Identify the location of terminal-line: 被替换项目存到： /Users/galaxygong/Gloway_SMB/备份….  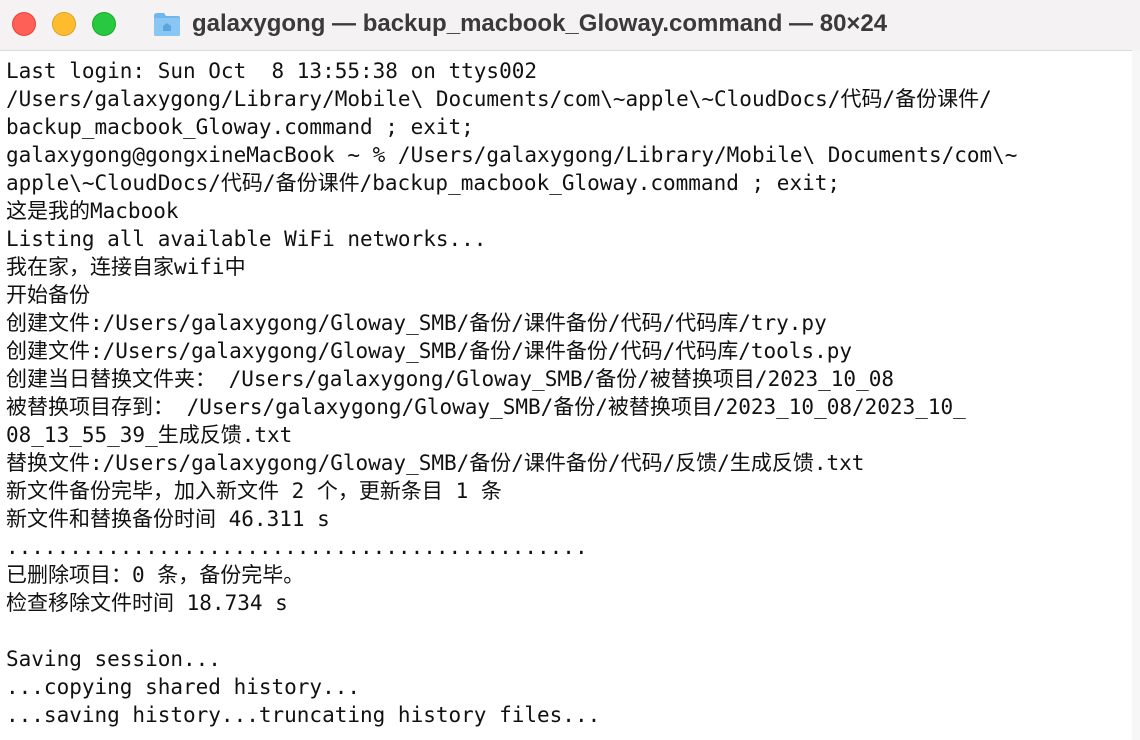
(486, 407).